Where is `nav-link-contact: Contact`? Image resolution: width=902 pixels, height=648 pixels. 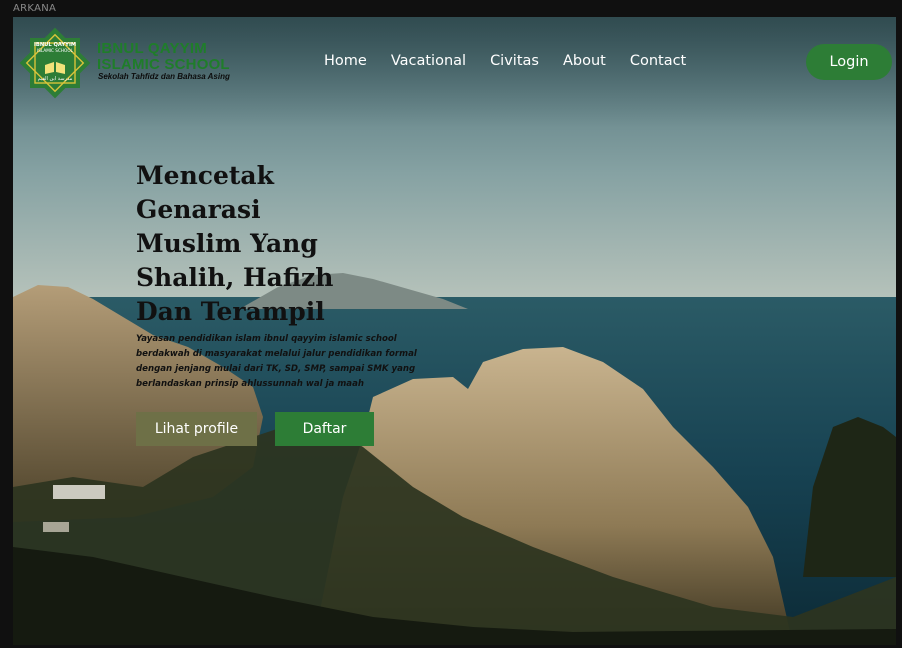 nav-link-contact: Contact is located at coordinates (658, 61).